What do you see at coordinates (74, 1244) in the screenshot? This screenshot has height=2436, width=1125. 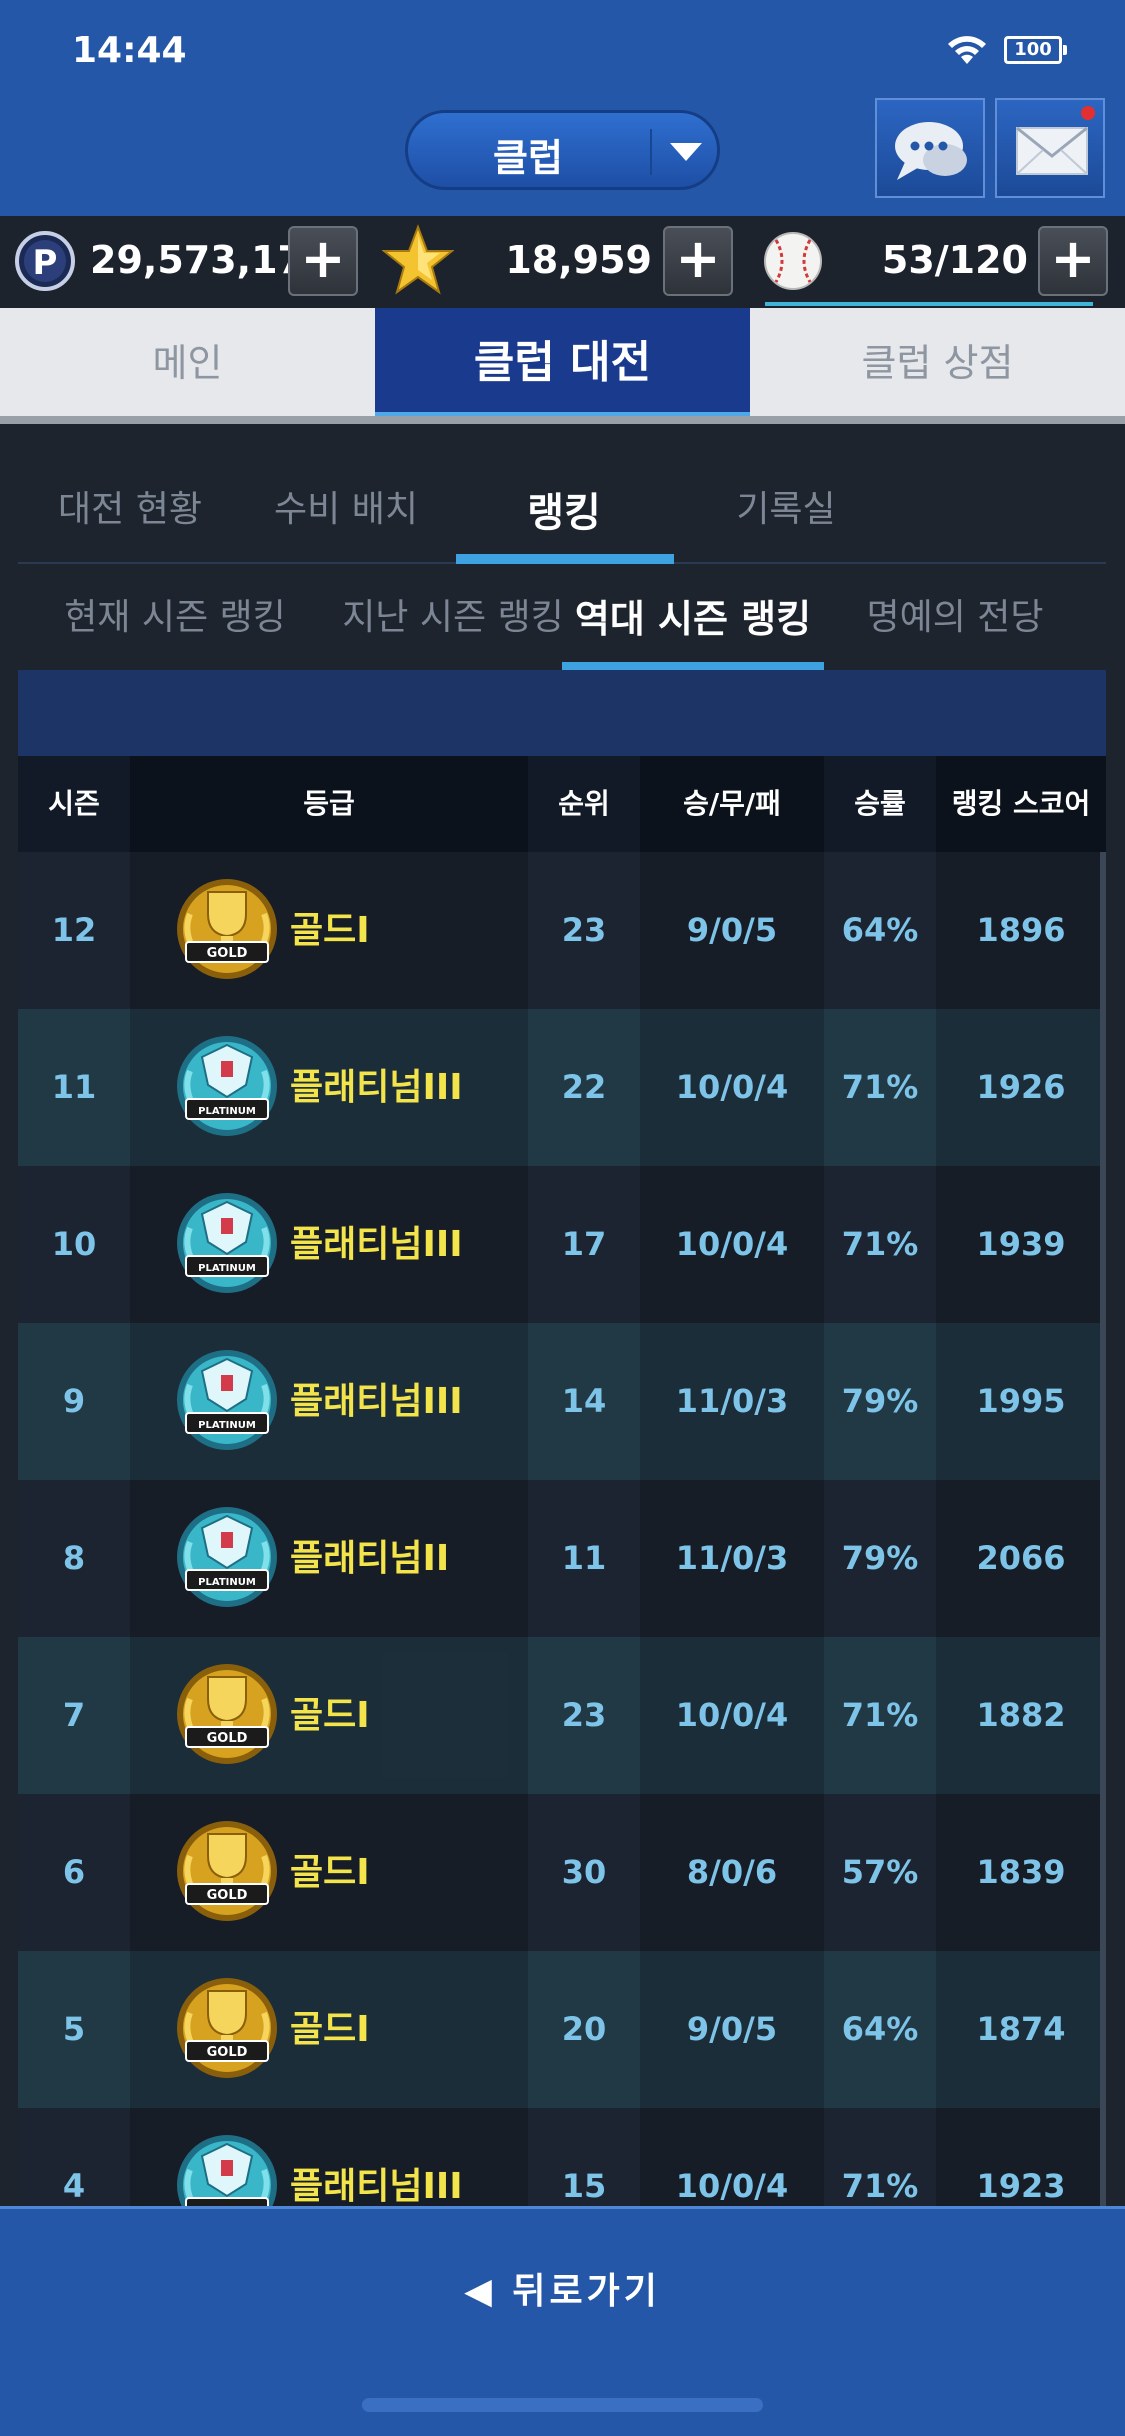 I see `season-cell: 10` at bounding box center [74, 1244].